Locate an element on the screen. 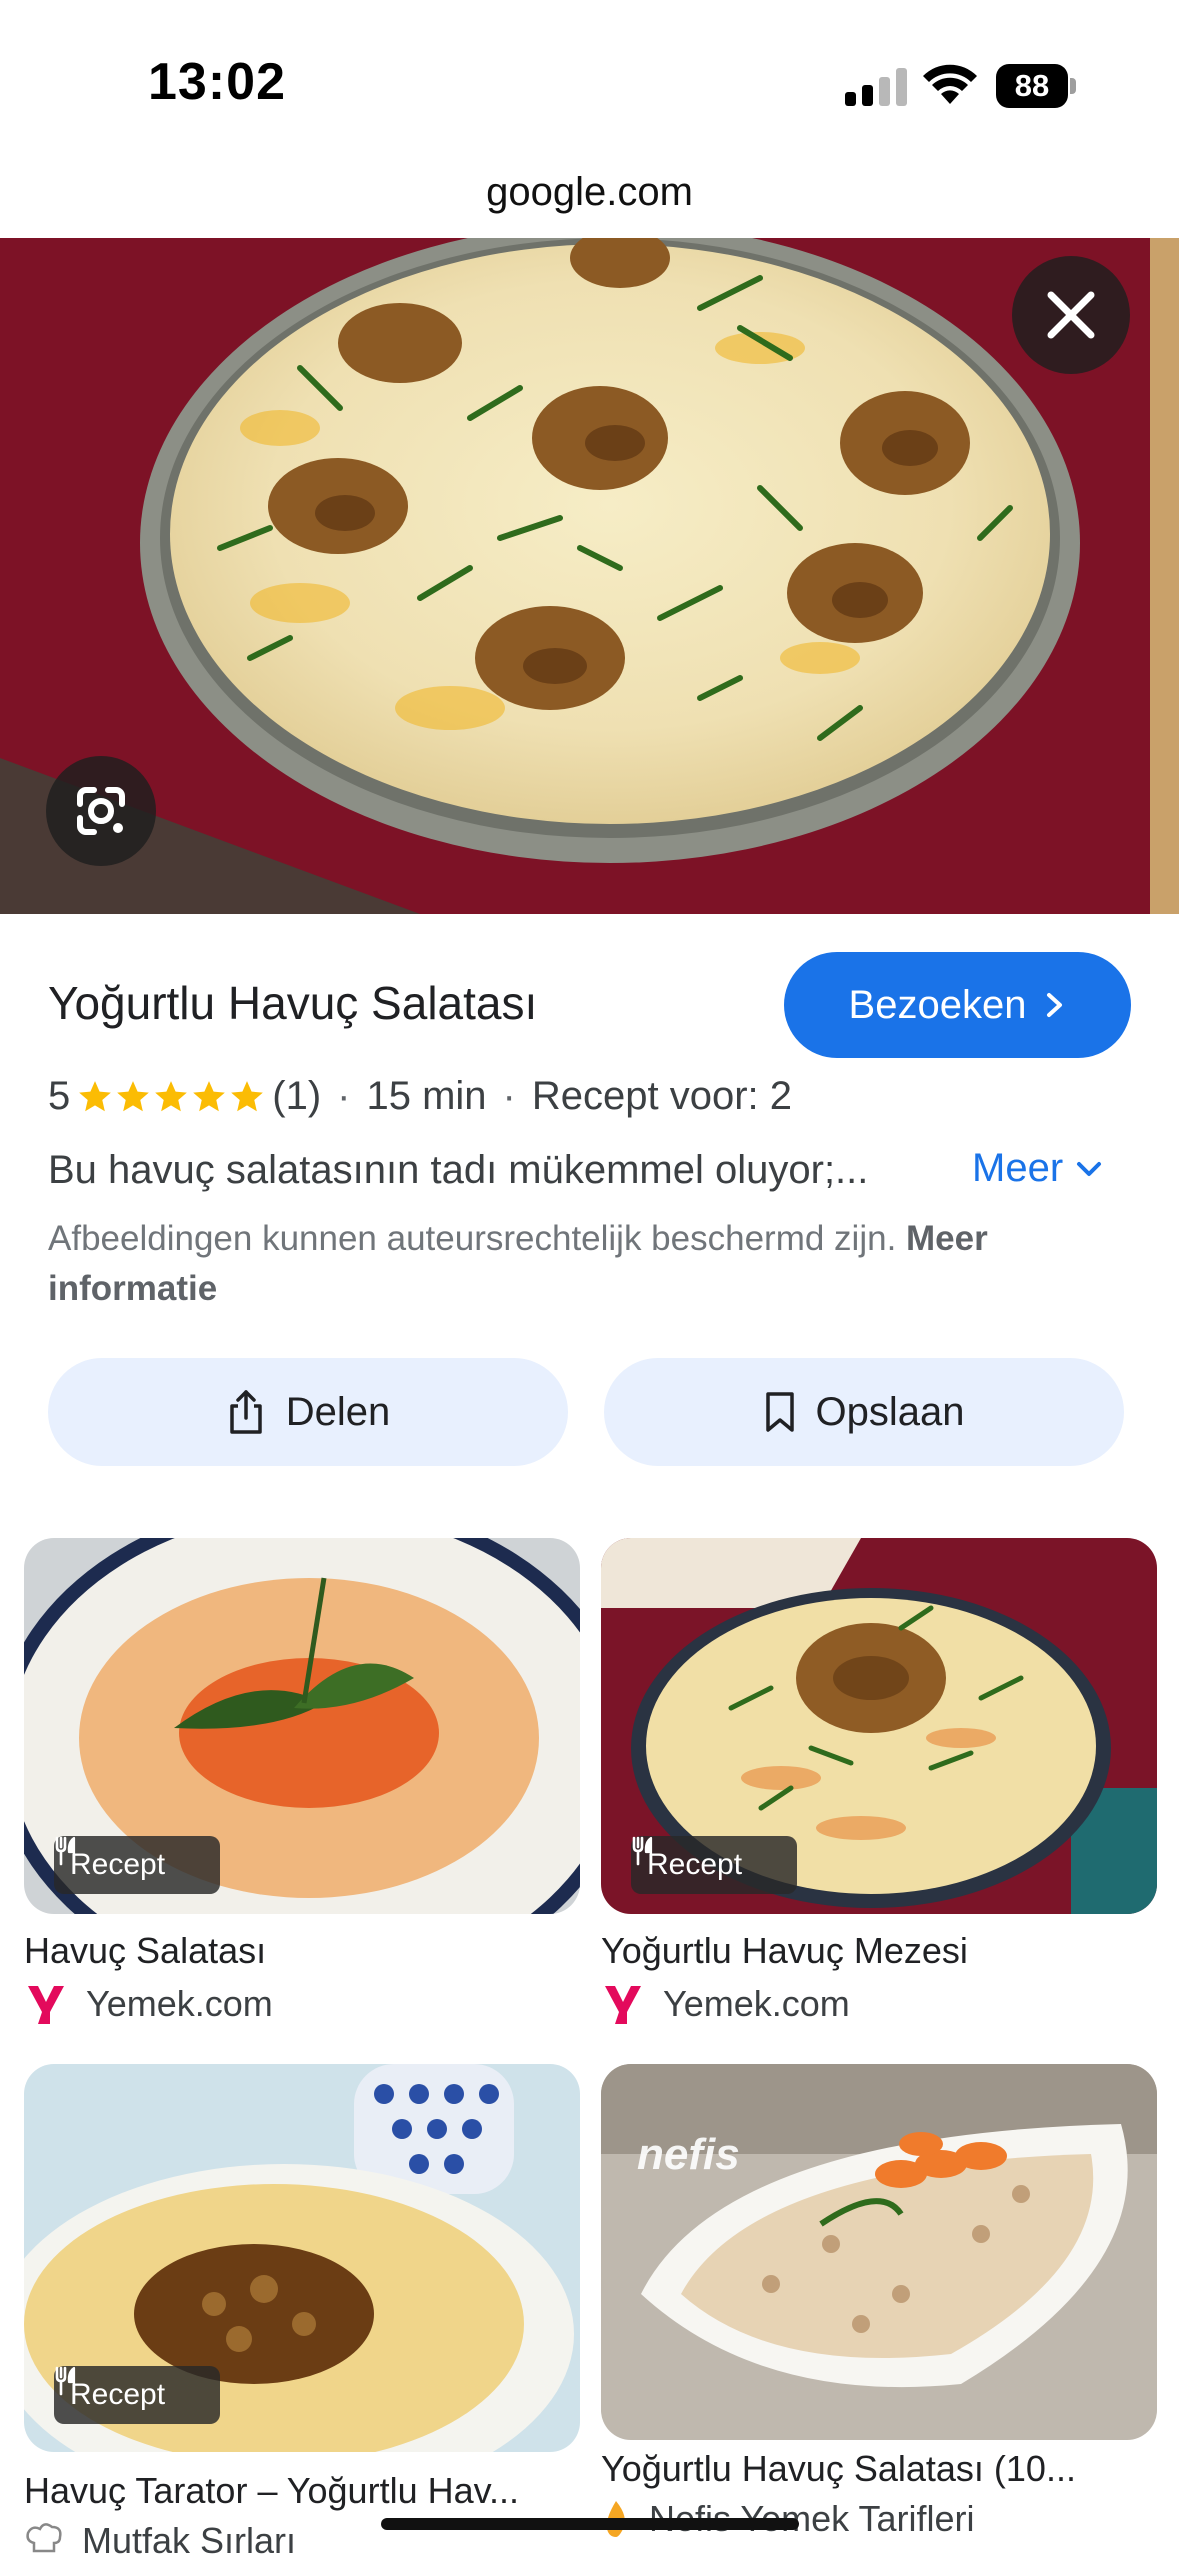 This screenshot has height=2556, width=1179. related-card-source: Mutfak Sırları is located at coordinates (160, 2538).